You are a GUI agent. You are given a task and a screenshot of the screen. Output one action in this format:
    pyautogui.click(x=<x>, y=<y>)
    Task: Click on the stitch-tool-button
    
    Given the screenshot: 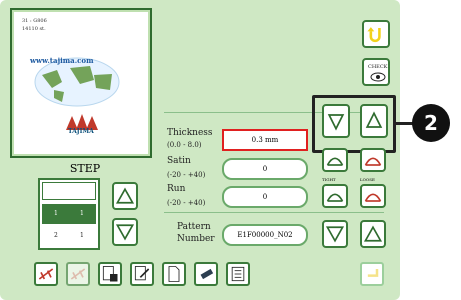 What is the action you would take?
    pyautogui.click(x=46, y=274)
    